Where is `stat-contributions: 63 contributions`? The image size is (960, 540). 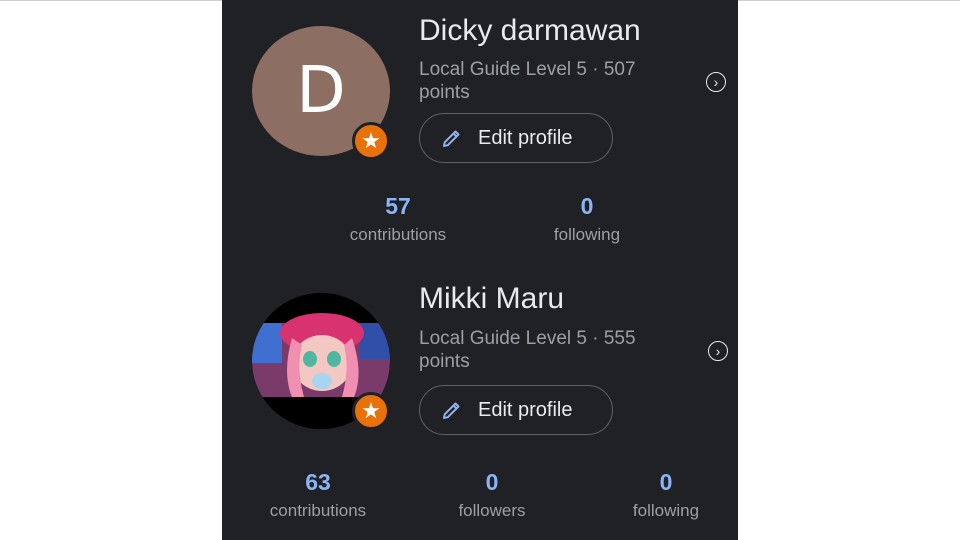 stat-contributions: 63 contributions is located at coordinates (318, 494).